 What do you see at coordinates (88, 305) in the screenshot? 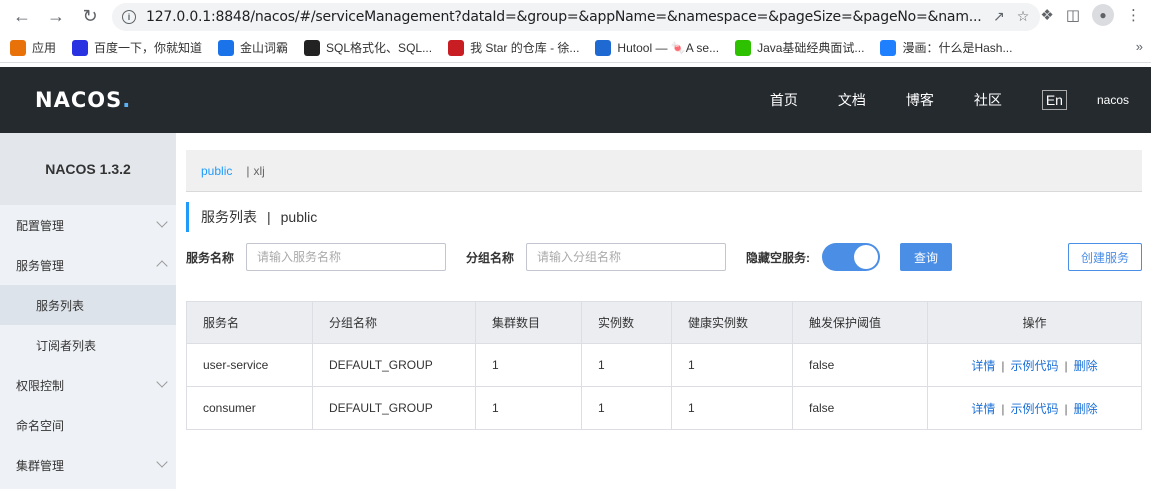
I see `sidebar-item: 服务列表` at bounding box center [88, 305].